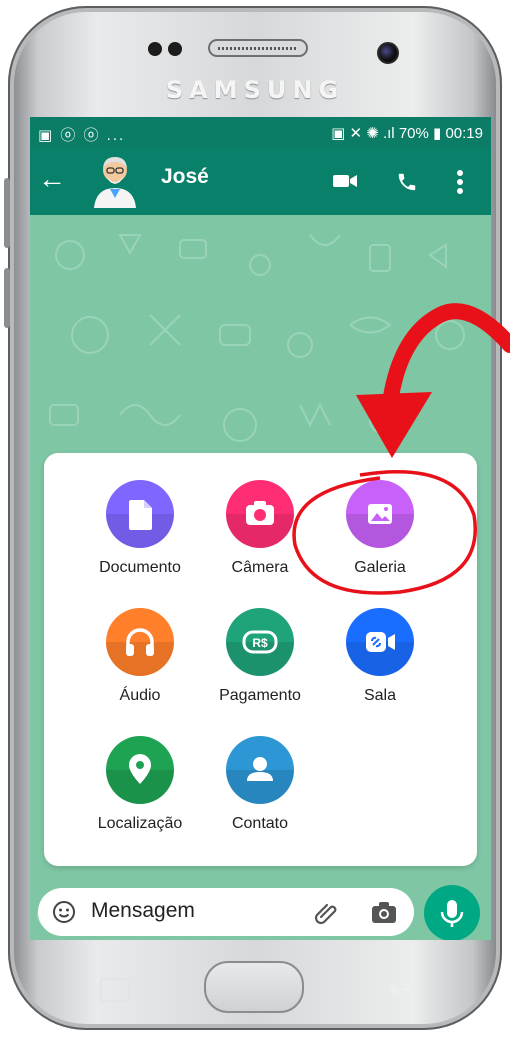 This screenshot has width=510, height=1037. I want to click on message-input: Mensagem, so click(143, 911).